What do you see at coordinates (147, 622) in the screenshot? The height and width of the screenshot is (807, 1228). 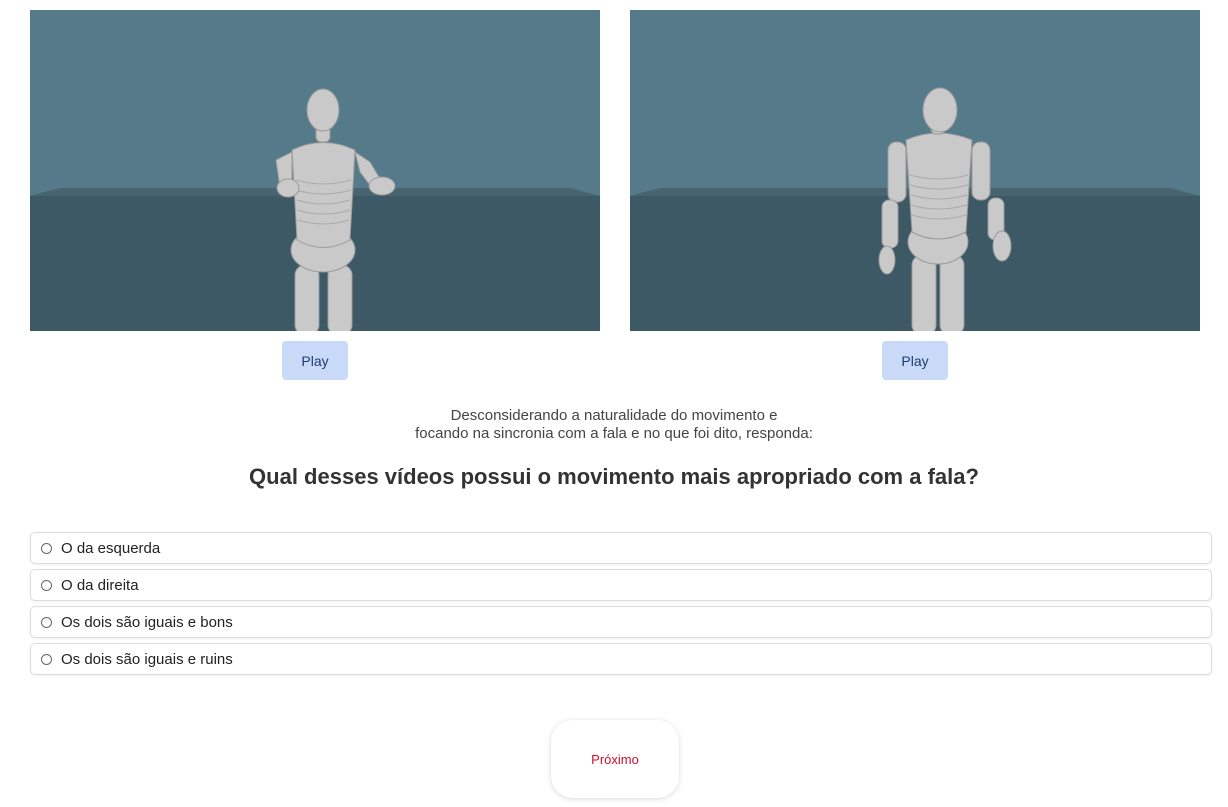 I see `option-label: Os dois são iguais e bons` at bounding box center [147, 622].